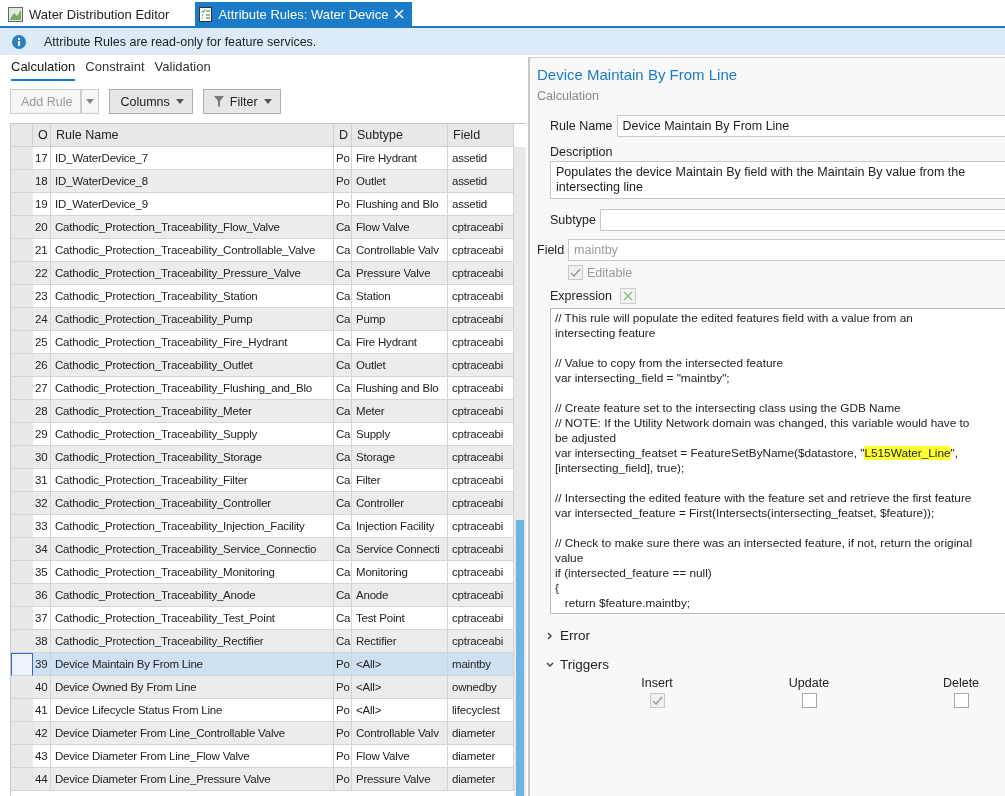 The height and width of the screenshot is (796, 1005). Describe the element at coordinates (192, 756) in the screenshot. I see `table-cell: Device Diameter From Line_Flow Valve` at that location.